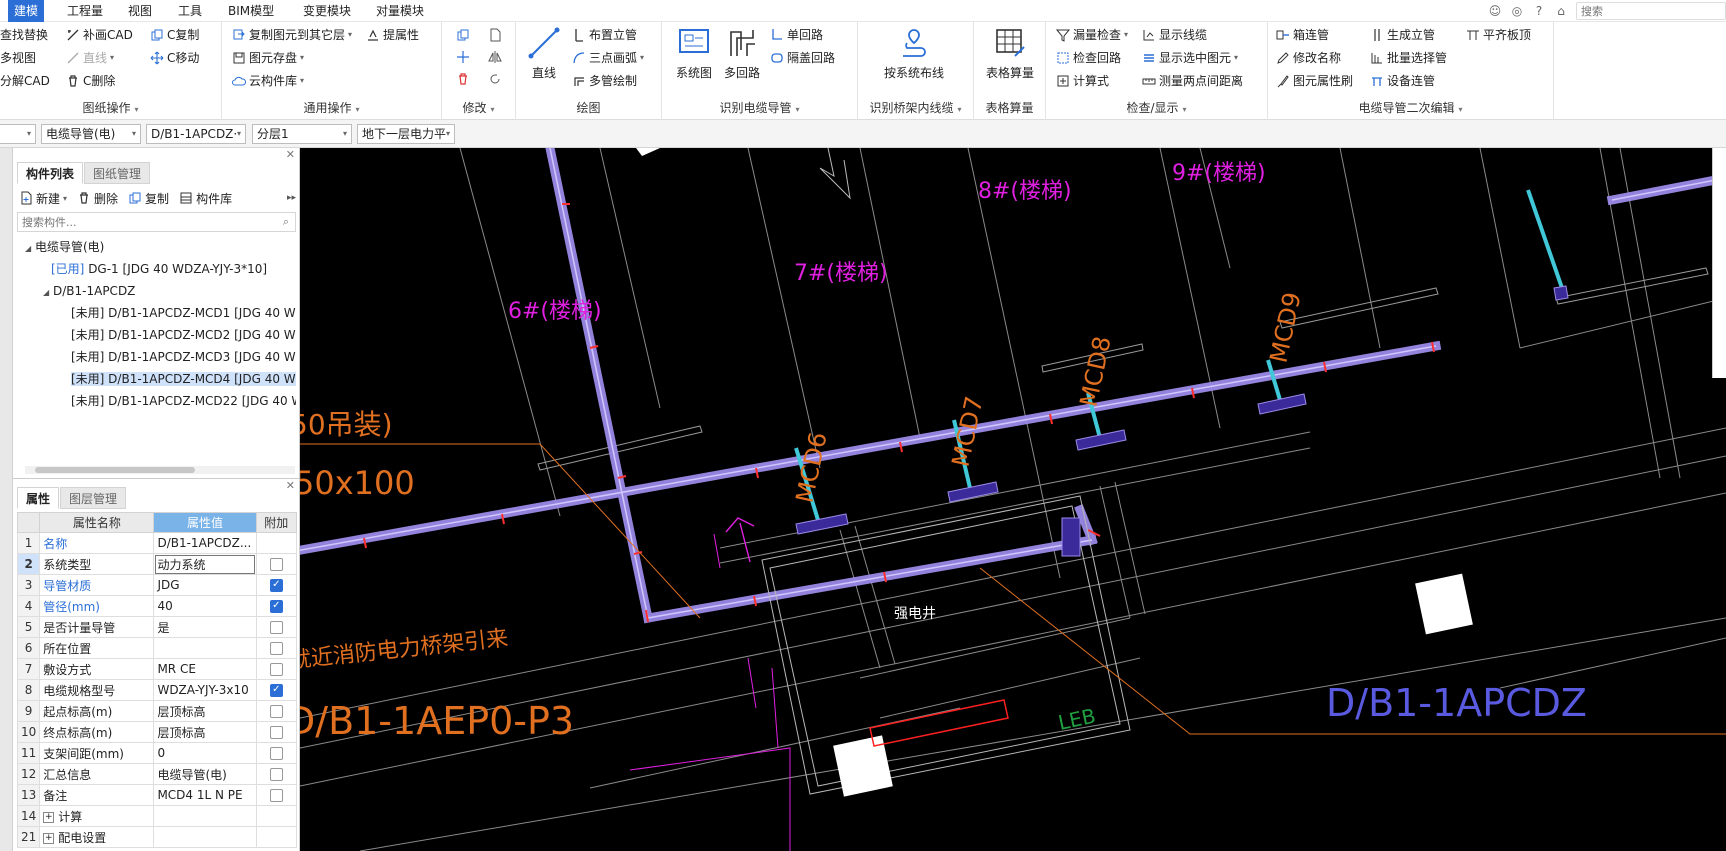  I want to click on rotate-icon, so click(495, 79).